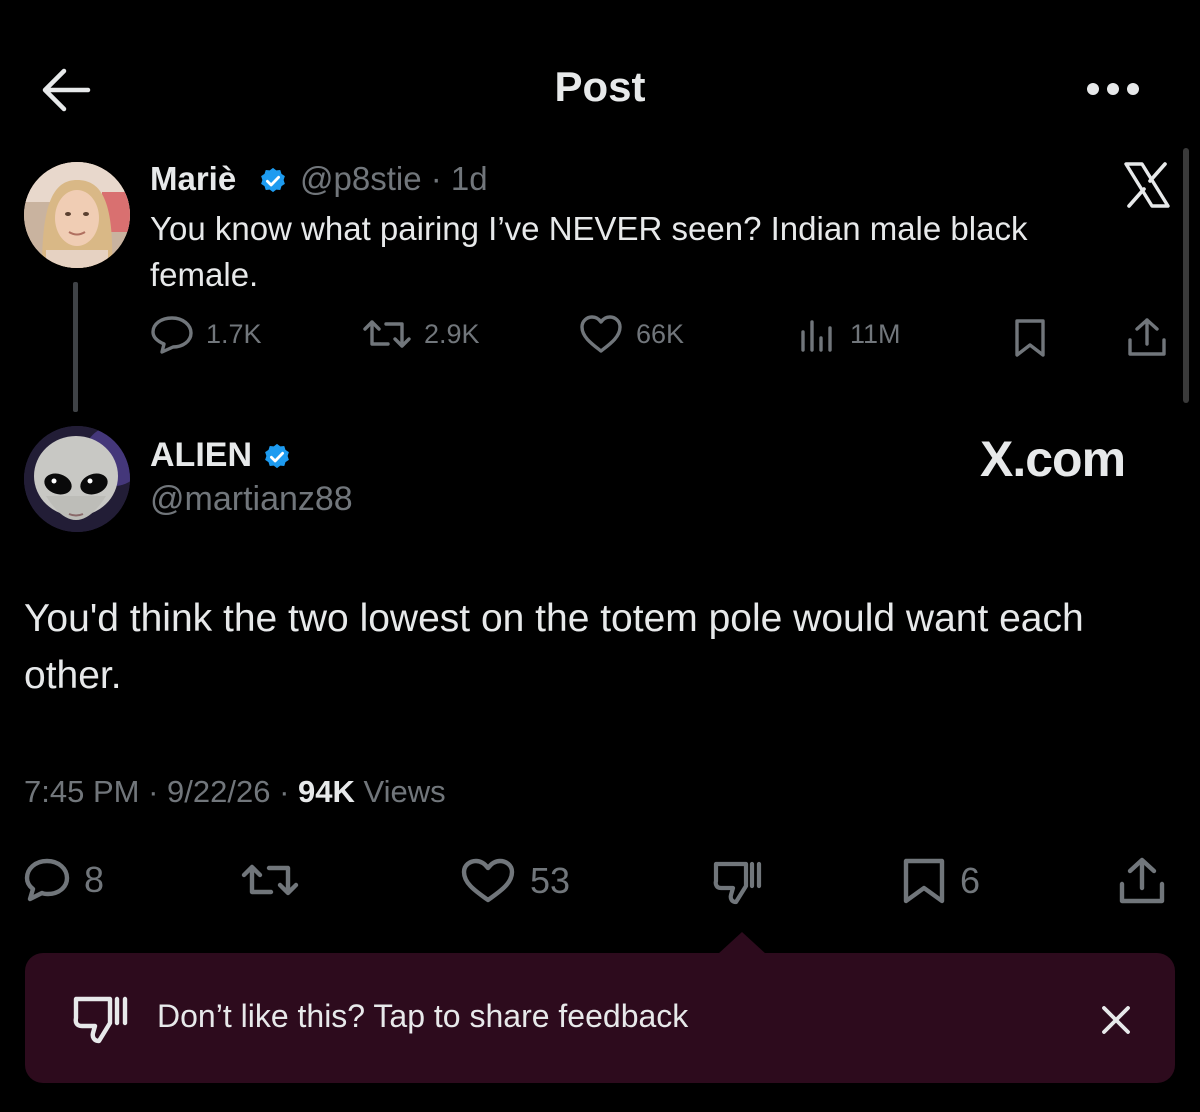 The image size is (1200, 1112). What do you see at coordinates (404, 791) in the screenshot?
I see `views-label: Views` at bounding box center [404, 791].